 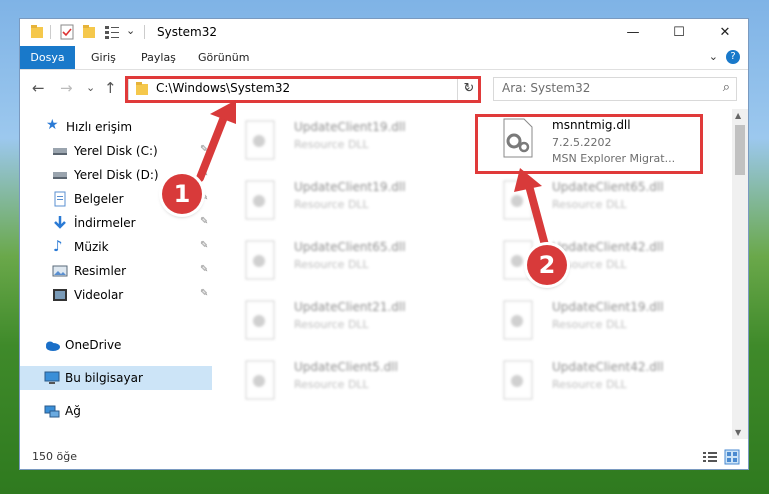 What do you see at coordinates (528, 180) in the screenshot?
I see `arrow-2-head` at bounding box center [528, 180].